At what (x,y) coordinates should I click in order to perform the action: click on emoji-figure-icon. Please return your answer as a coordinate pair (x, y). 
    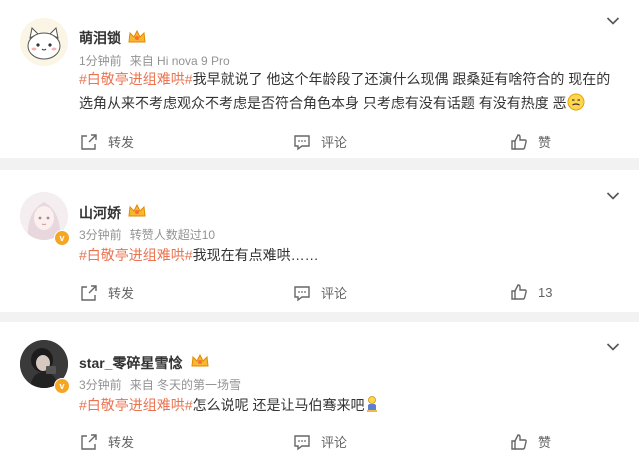
    Looking at the image, I should click on (372, 404).